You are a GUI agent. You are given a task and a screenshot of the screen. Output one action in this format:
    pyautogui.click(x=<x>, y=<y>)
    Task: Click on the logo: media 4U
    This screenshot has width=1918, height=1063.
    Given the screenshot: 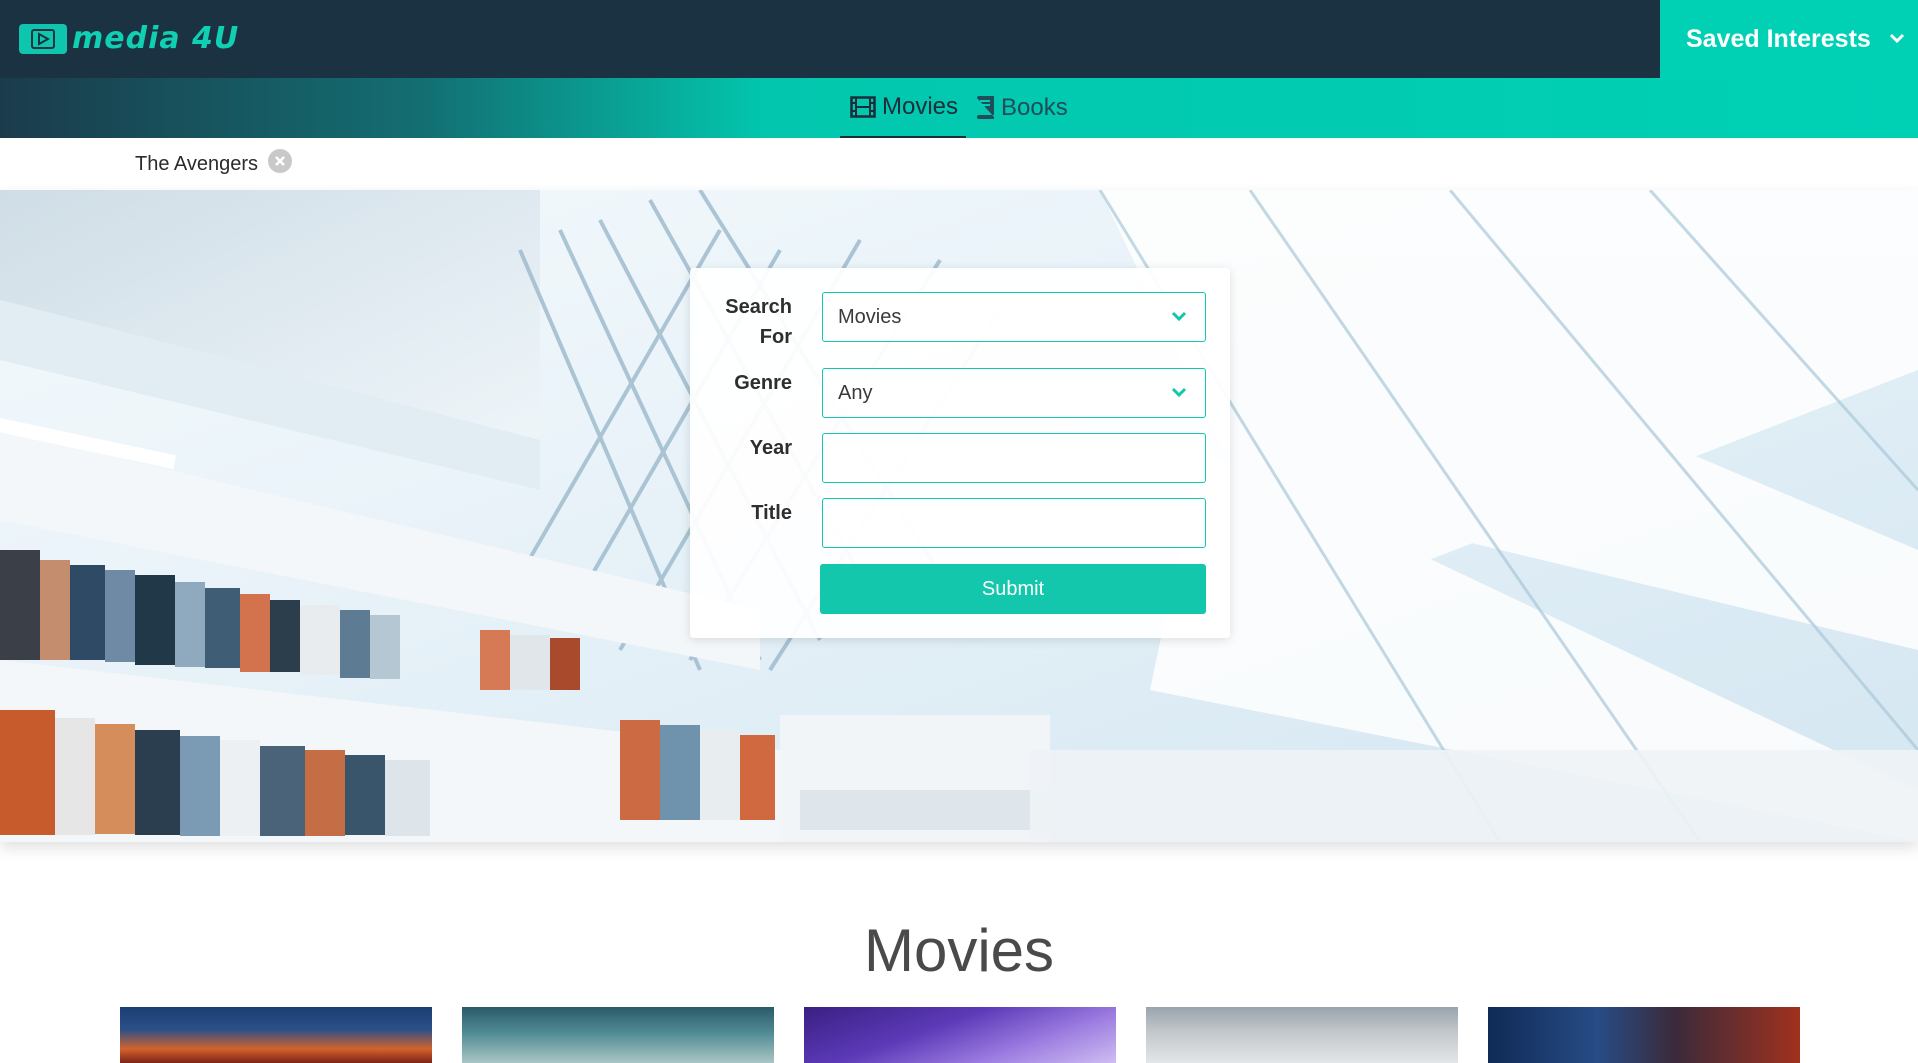 What is the action you would take?
    pyautogui.click(x=129, y=39)
    